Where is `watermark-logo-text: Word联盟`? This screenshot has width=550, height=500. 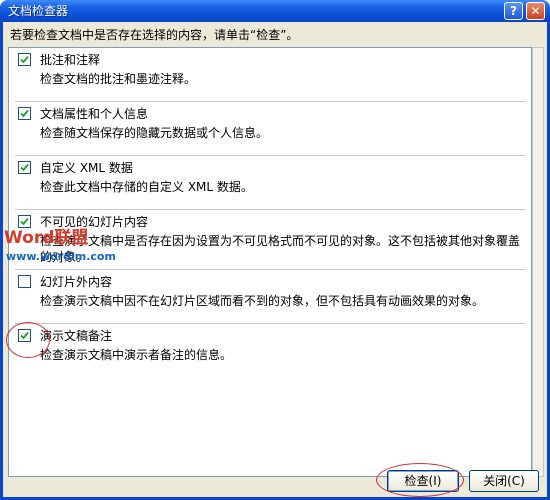 watermark-logo-text: Word联盟 is located at coordinates (46, 238).